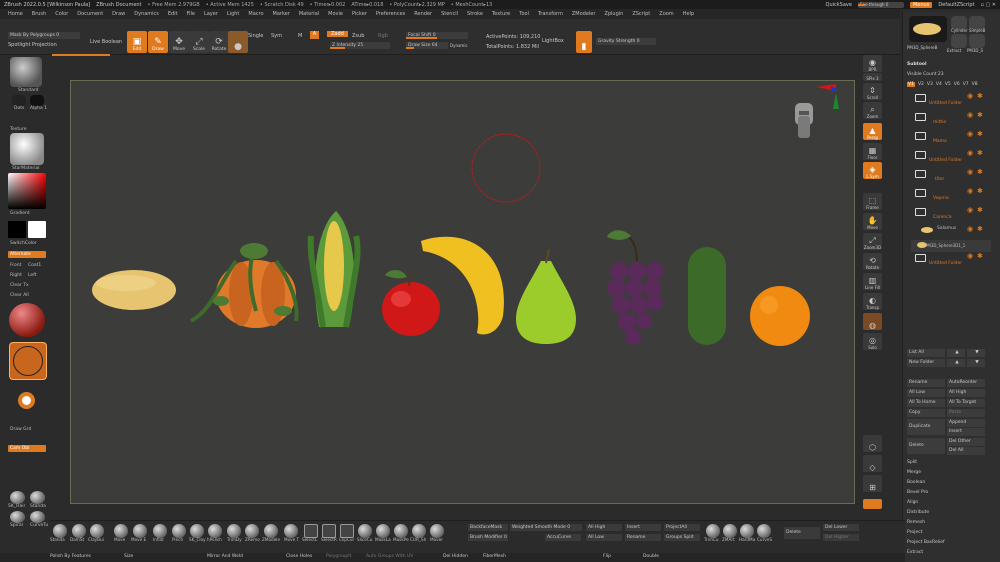  I want to click on front-button: Front, so click(15, 265).